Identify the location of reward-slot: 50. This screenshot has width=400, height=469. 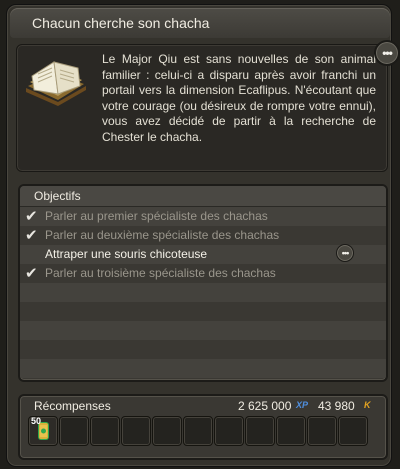
(43, 431).